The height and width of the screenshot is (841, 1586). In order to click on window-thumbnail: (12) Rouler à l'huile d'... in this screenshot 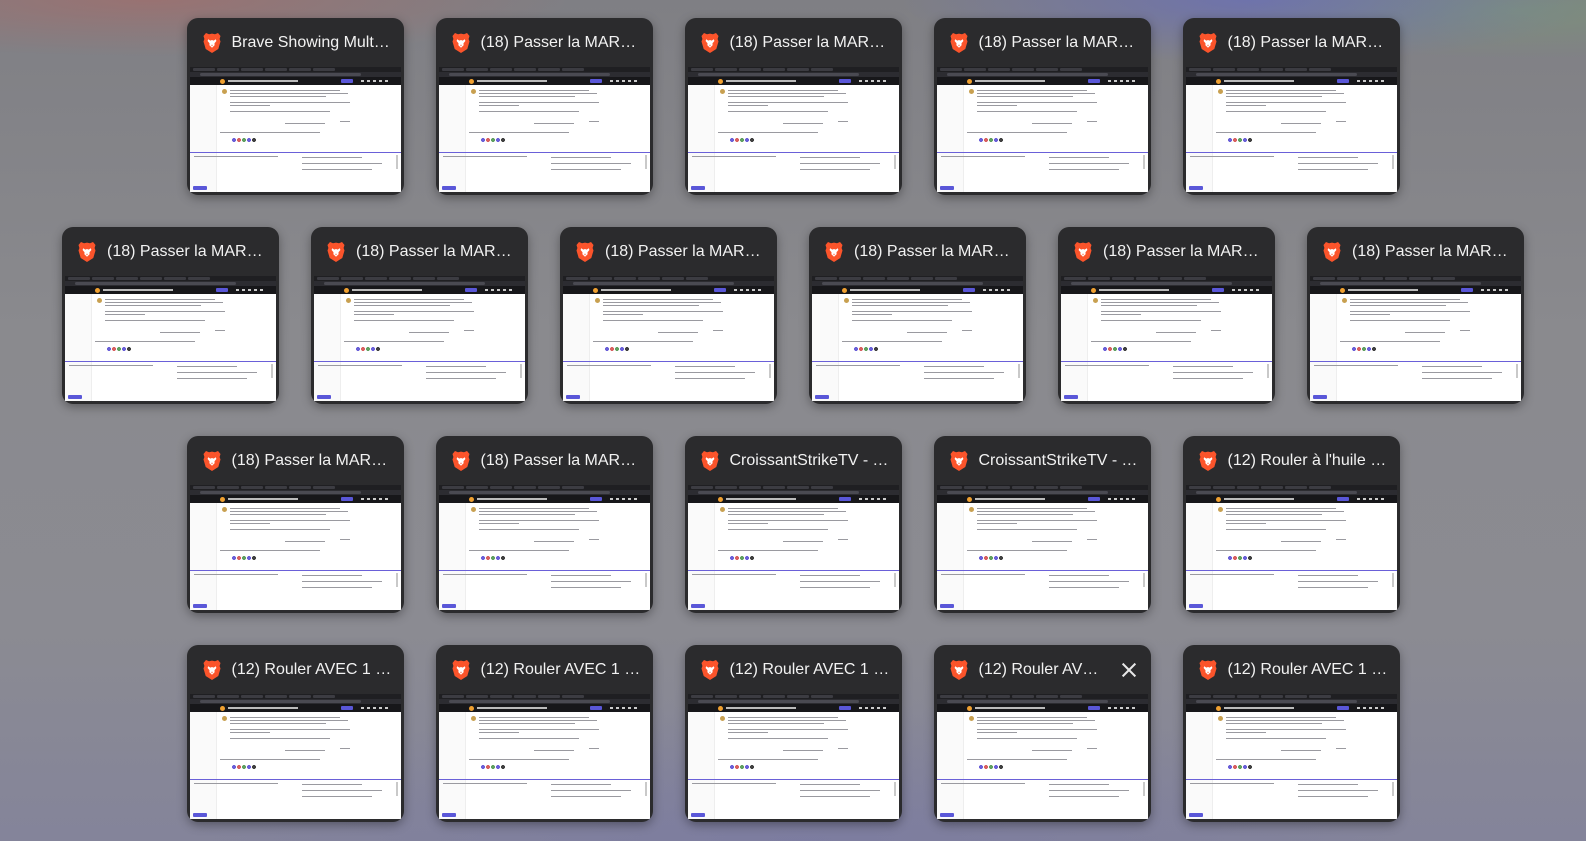, I will do `click(1291, 524)`.